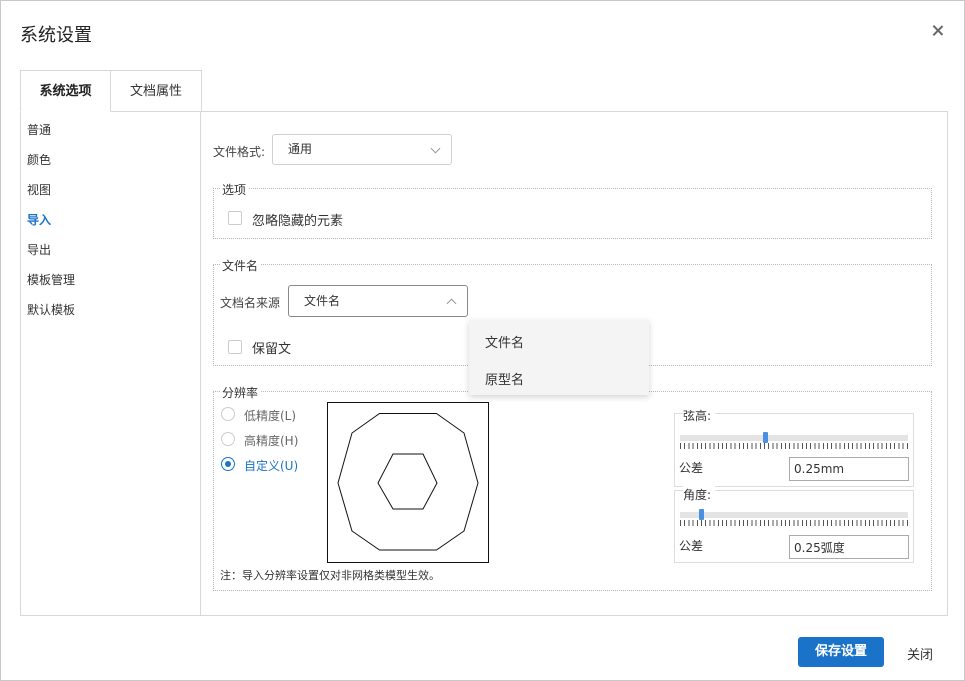 The height and width of the screenshot is (681, 965). Describe the element at coordinates (271, 466) in the screenshot. I see `radio-custom-label: 自定义(U)` at that location.